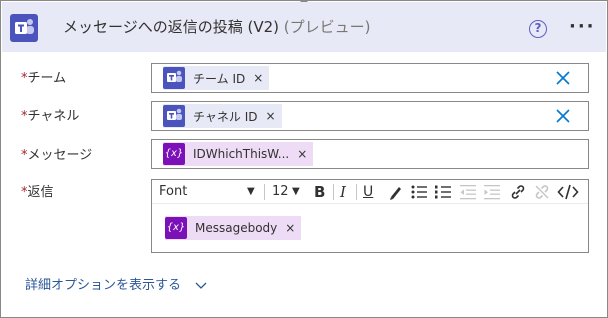  I want to click on card-title: メッセージへの返信の投稿 (V2) (プレビュー), so click(216, 26).